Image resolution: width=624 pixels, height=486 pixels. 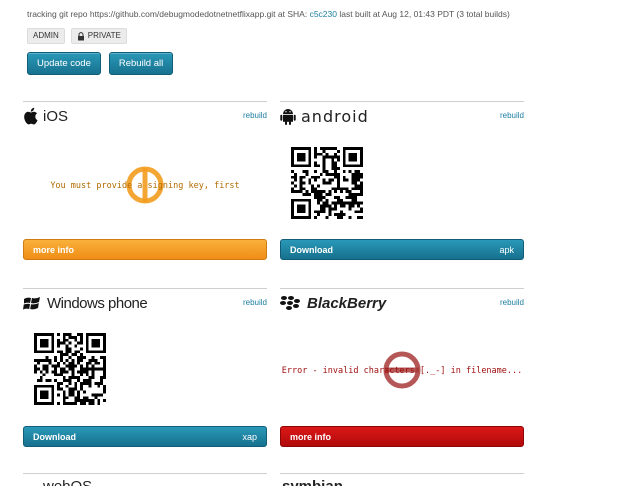 What do you see at coordinates (54, 249) in the screenshot?
I see `ios-button-label: more info` at bounding box center [54, 249].